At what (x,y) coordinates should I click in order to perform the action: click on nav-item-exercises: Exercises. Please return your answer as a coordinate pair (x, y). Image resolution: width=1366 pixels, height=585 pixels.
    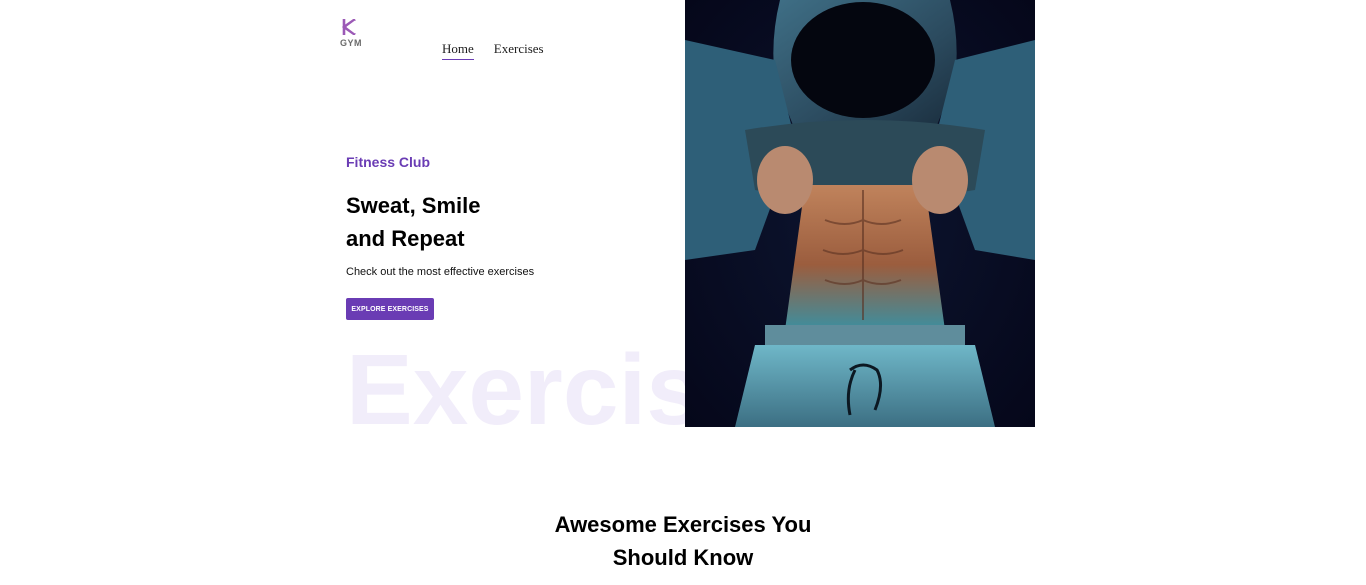
    Looking at the image, I should click on (519, 50).